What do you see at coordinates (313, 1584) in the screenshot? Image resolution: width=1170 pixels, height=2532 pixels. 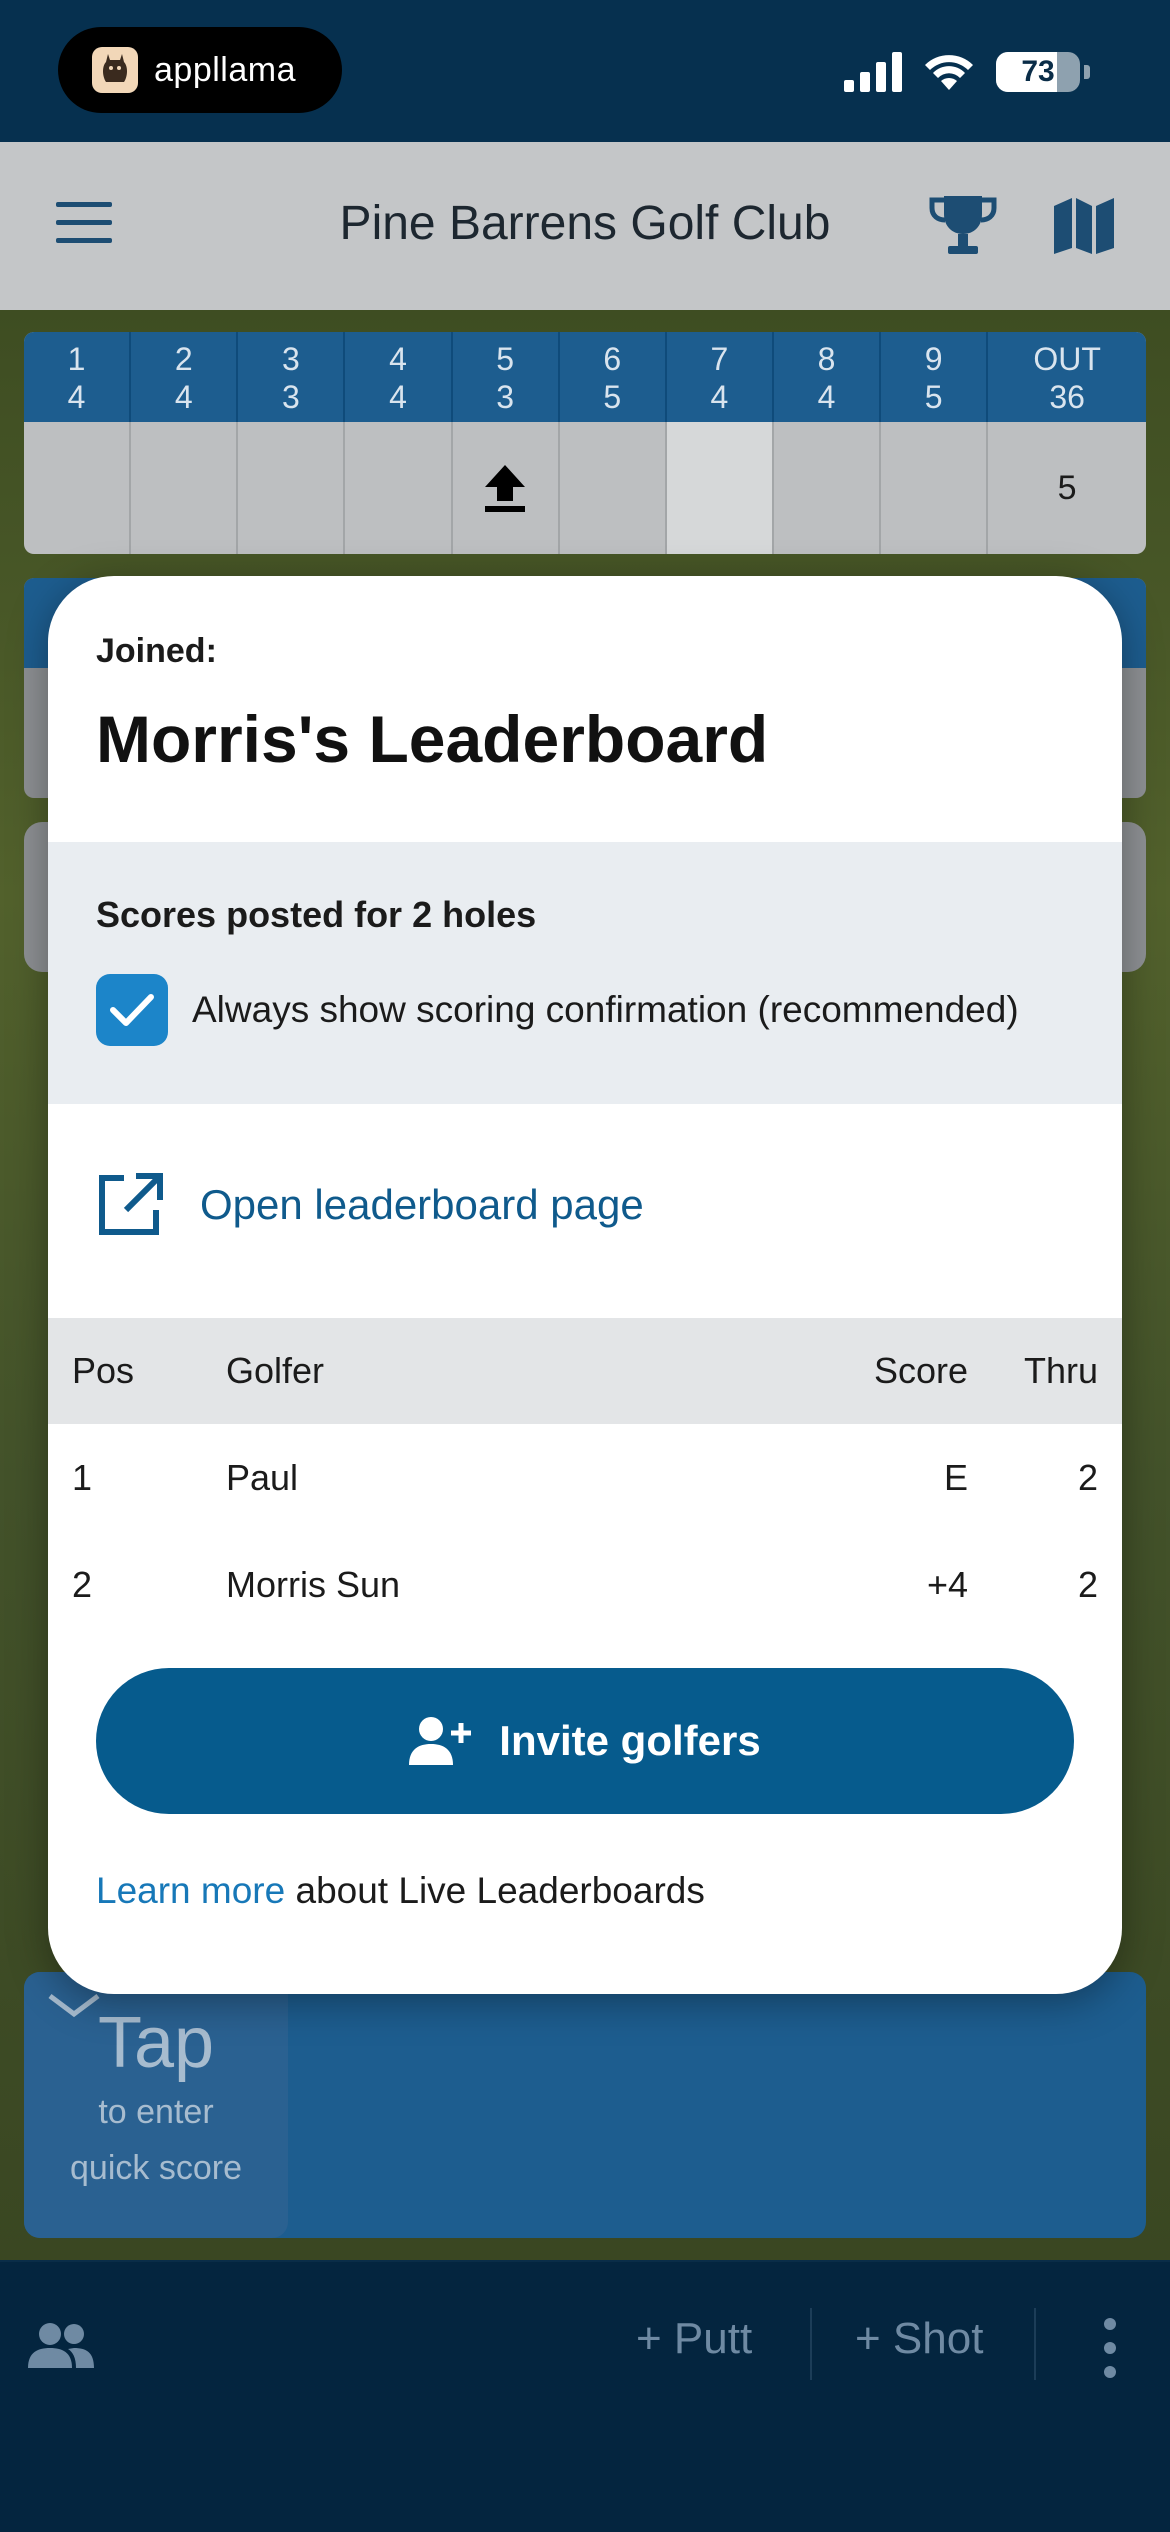 I see `row-golfer: Morris Sun` at bounding box center [313, 1584].